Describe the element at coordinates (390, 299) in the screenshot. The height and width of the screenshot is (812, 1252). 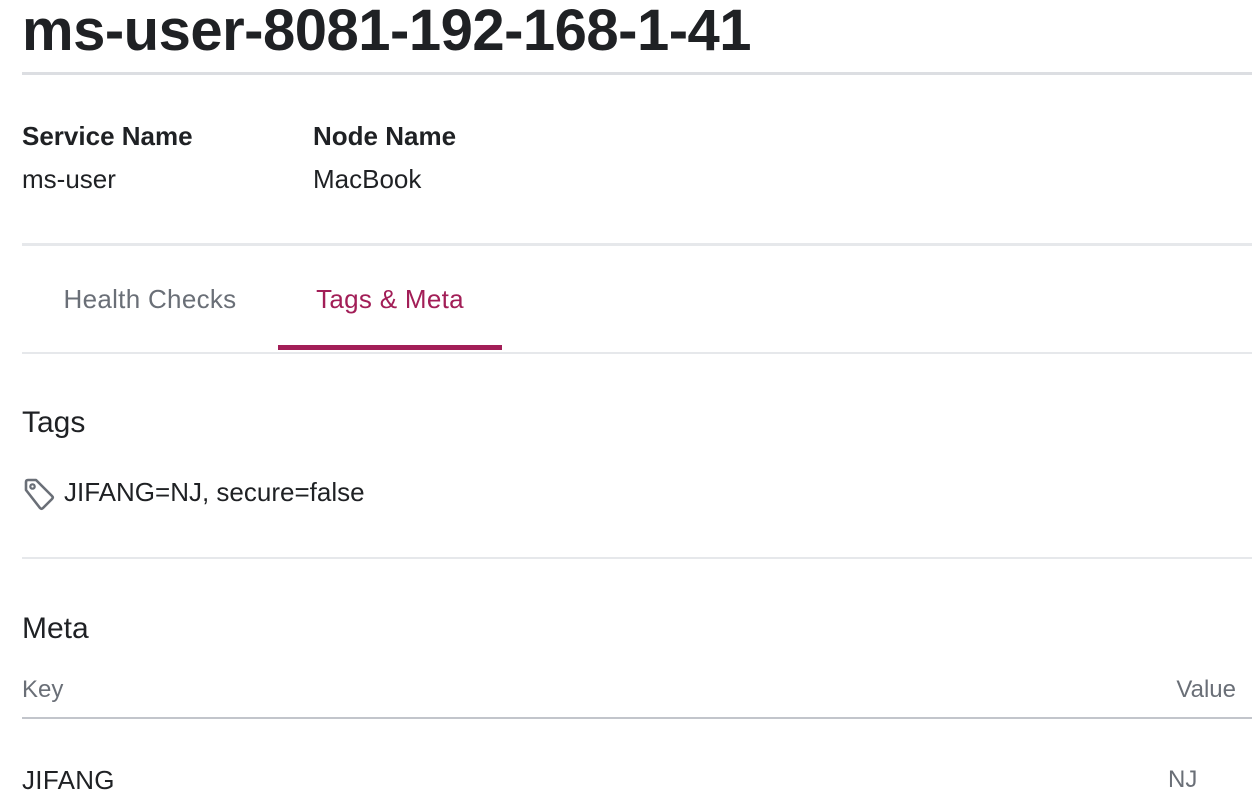
I see `tab-tags-meta: Tags & Meta` at that location.